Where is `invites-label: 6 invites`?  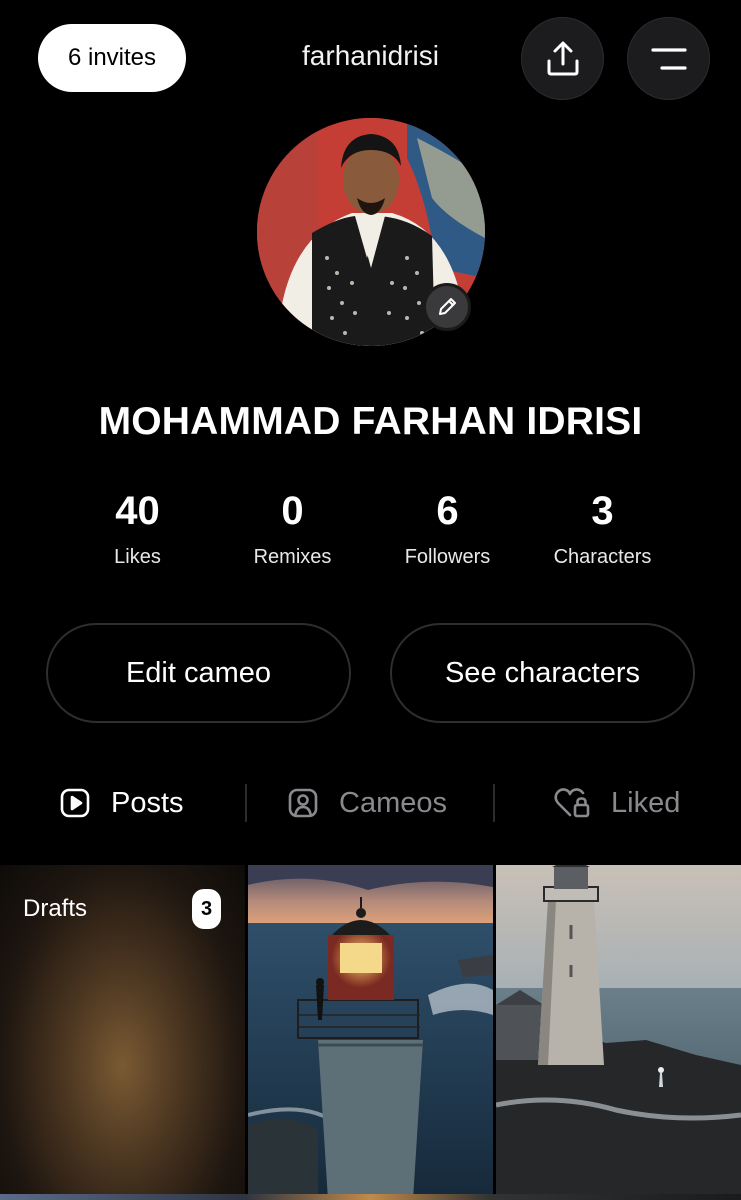 invites-label: 6 invites is located at coordinates (112, 57).